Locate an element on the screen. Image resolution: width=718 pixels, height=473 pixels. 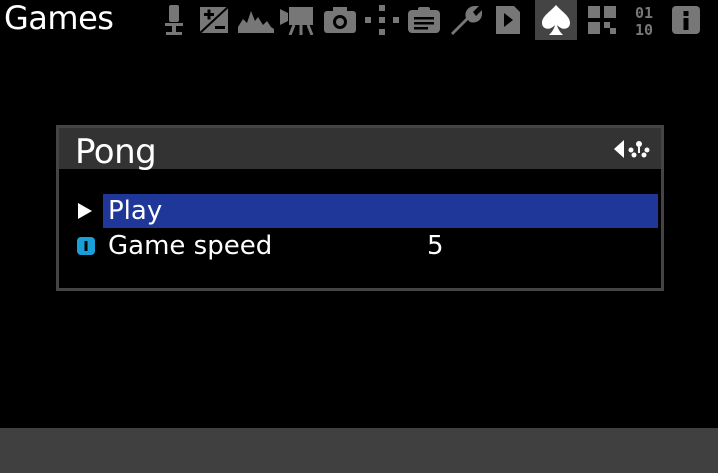
tab-modules is located at coordinates (602, 20).